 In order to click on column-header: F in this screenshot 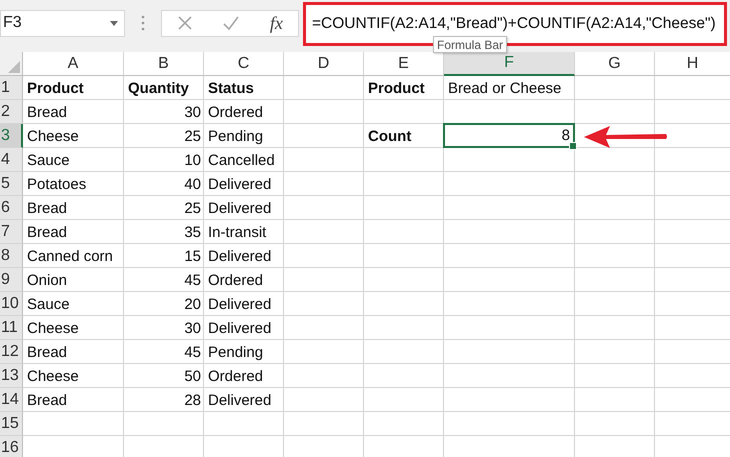, I will do `click(509, 64)`.